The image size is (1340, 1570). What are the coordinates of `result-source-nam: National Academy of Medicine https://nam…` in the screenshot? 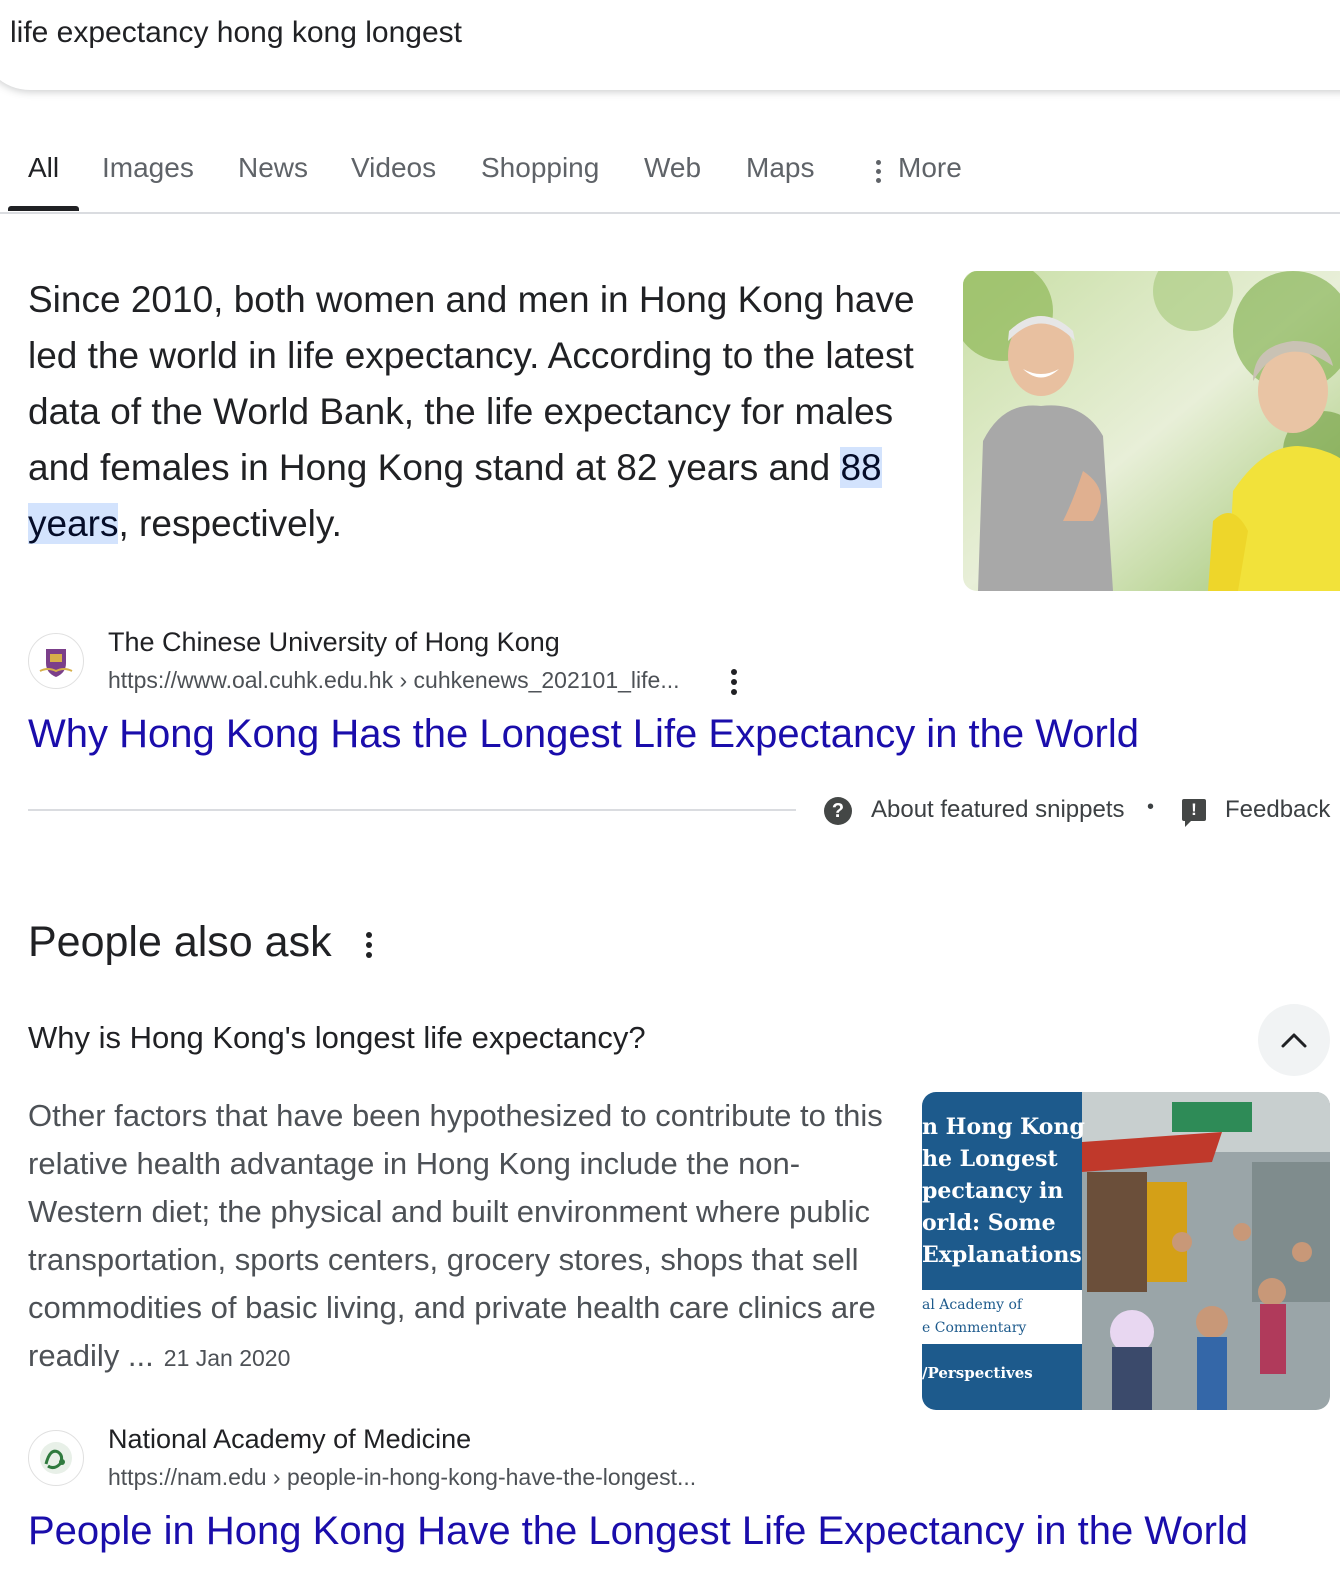 It's located at (478, 1457).